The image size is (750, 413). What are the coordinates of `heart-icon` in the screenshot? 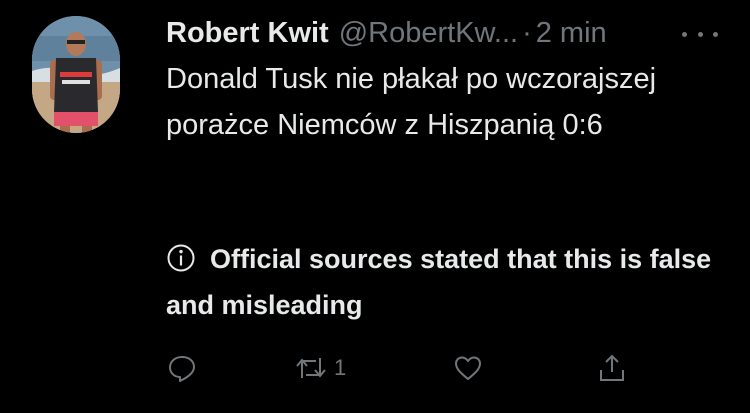 It's located at (468, 368).